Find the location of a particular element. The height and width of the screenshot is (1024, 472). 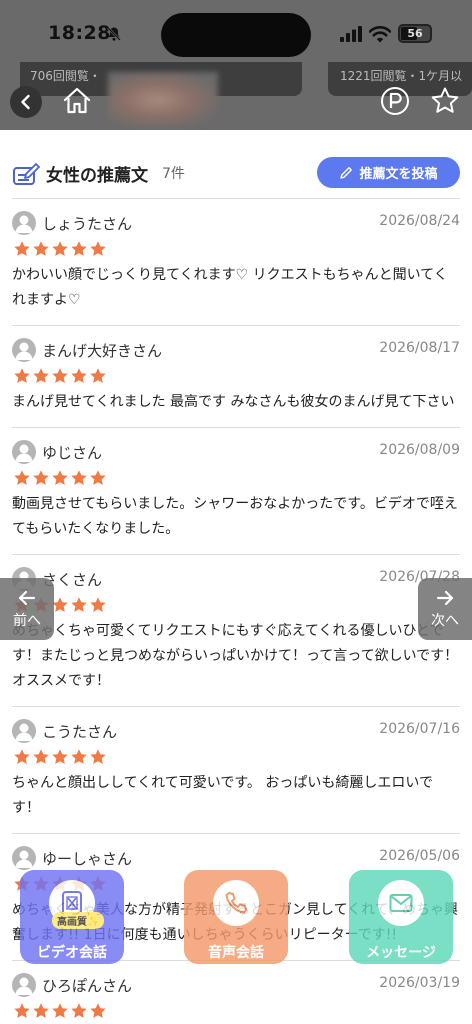

review-count: 7件 is located at coordinates (173, 174).